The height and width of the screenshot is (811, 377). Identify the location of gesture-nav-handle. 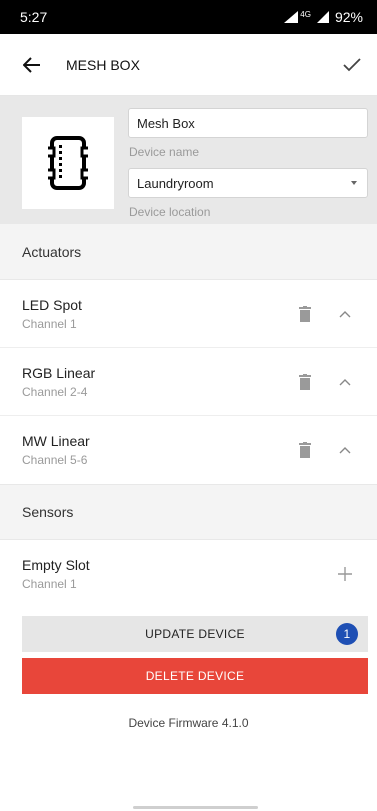
(195, 807).